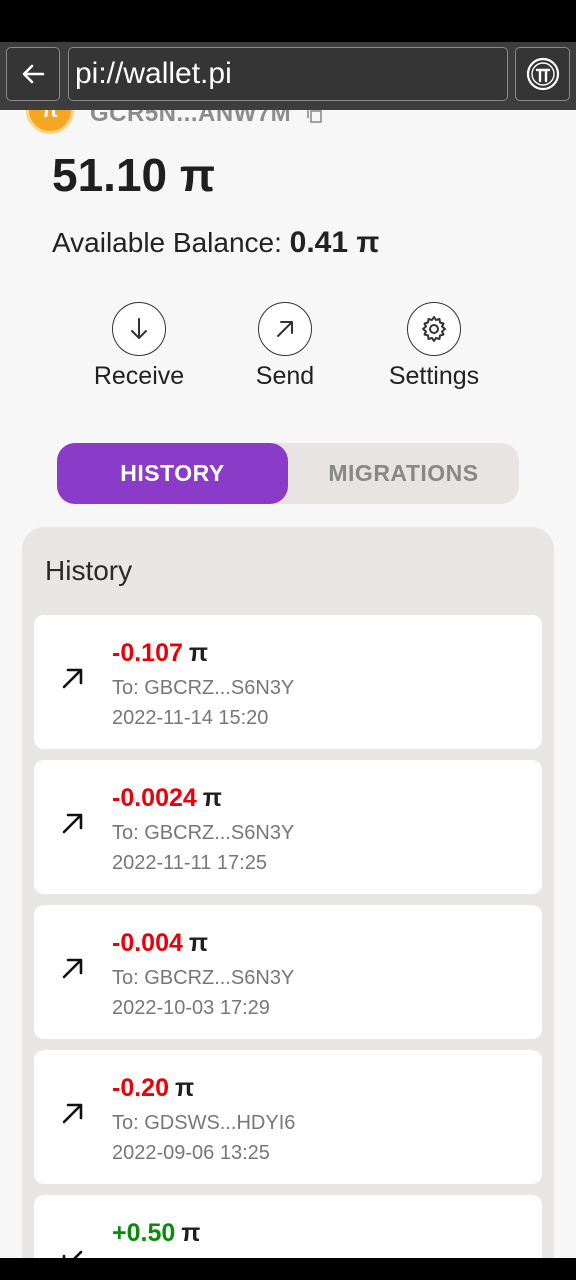 Image resolution: width=576 pixels, height=1280 pixels. What do you see at coordinates (434, 376) in the screenshot?
I see `settings-label: Settings` at bounding box center [434, 376].